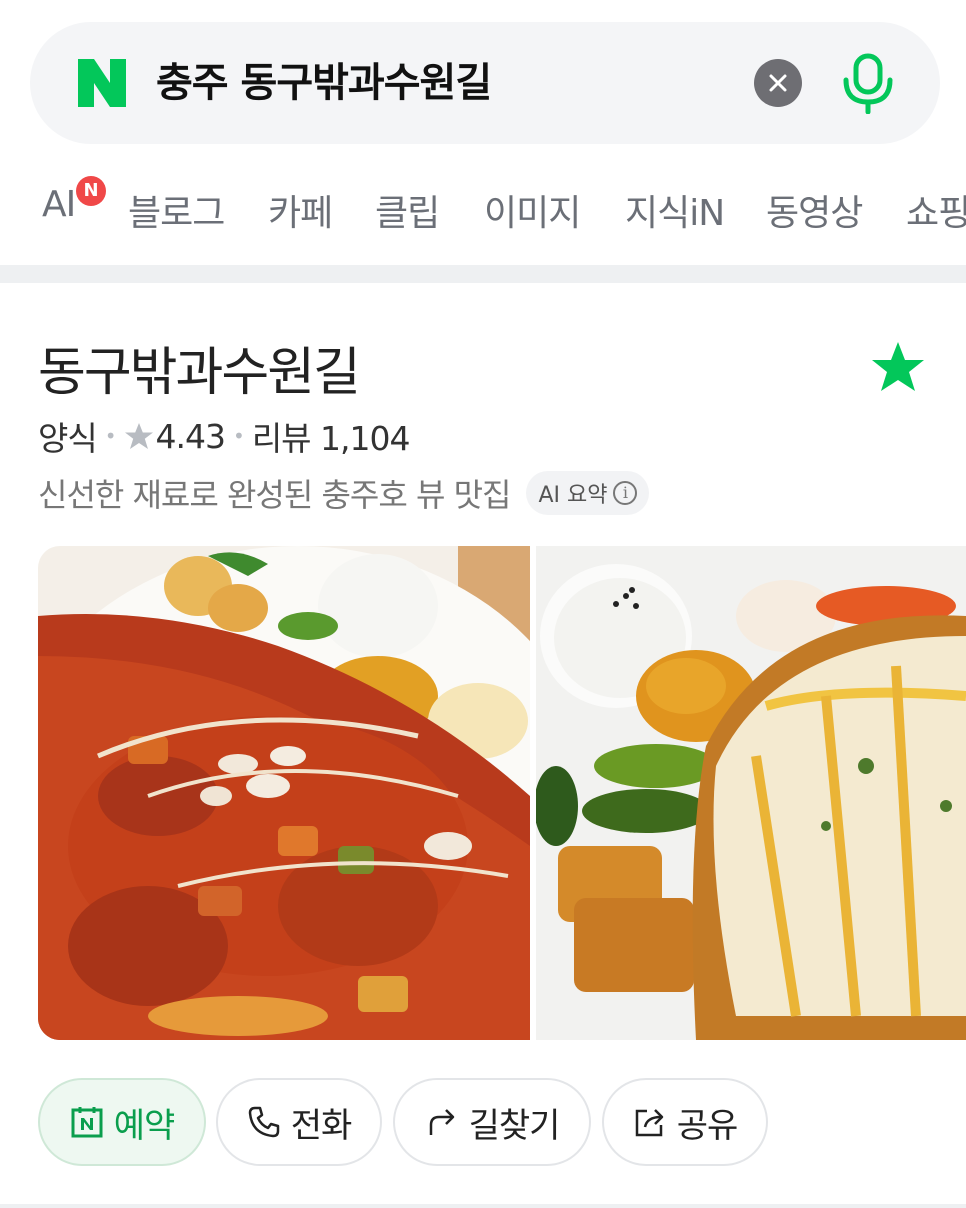 The height and width of the screenshot is (1208, 966). I want to click on place-category: 양식, so click(68, 438).